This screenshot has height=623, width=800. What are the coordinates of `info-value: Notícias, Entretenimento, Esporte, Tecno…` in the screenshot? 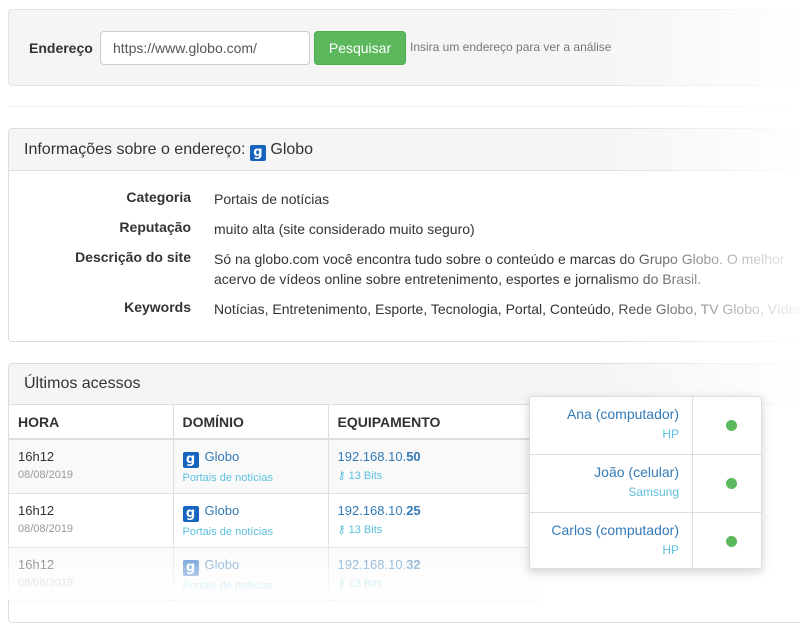 It's located at (507, 309).